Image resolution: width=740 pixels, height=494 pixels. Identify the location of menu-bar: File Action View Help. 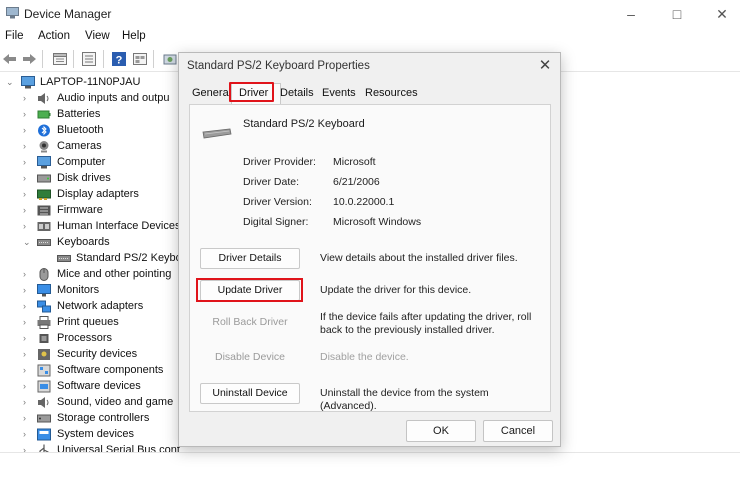
(370, 37).